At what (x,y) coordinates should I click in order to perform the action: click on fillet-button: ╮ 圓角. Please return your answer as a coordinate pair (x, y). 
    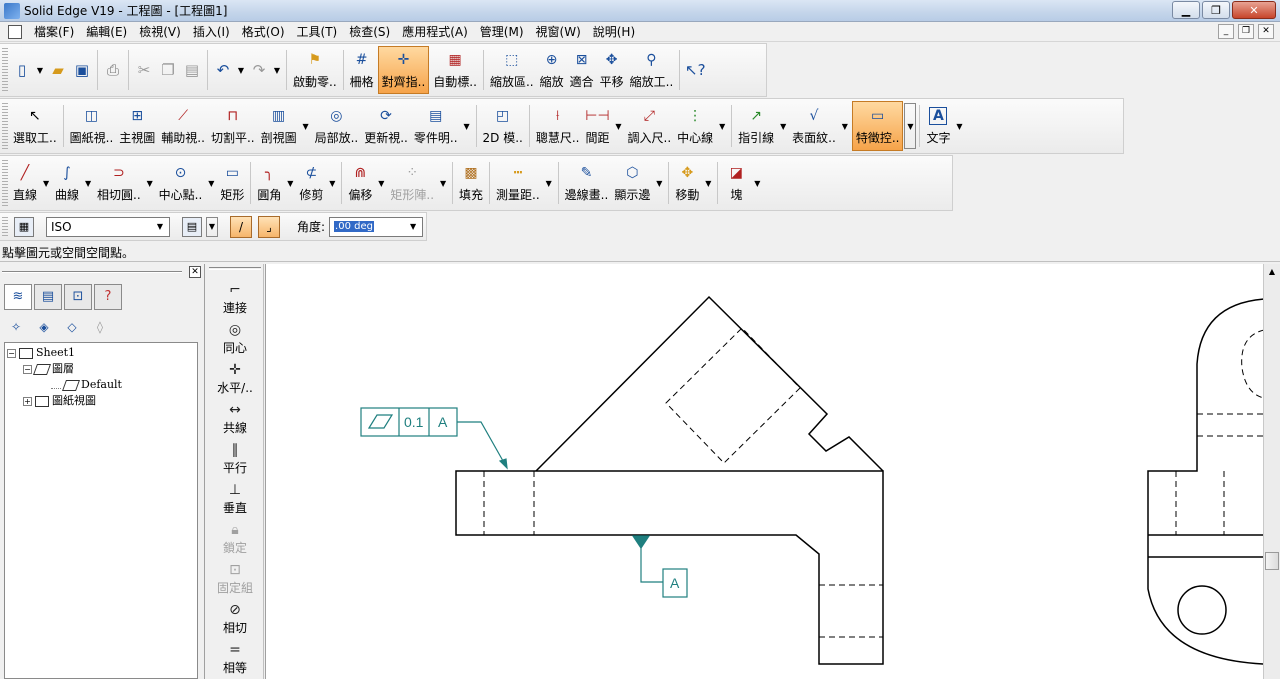
    Looking at the image, I should click on (269, 183).